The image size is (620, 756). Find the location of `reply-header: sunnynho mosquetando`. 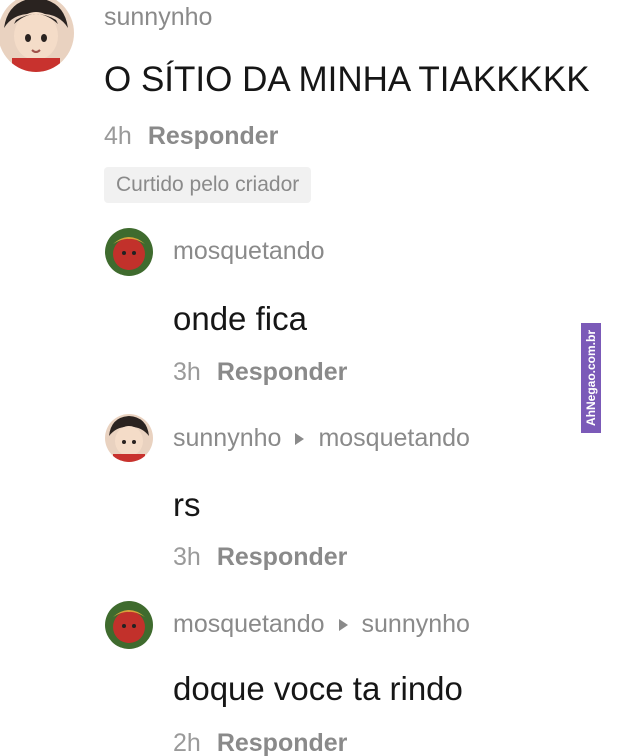

reply-header: sunnynho mosquetando is located at coordinates (321, 438).